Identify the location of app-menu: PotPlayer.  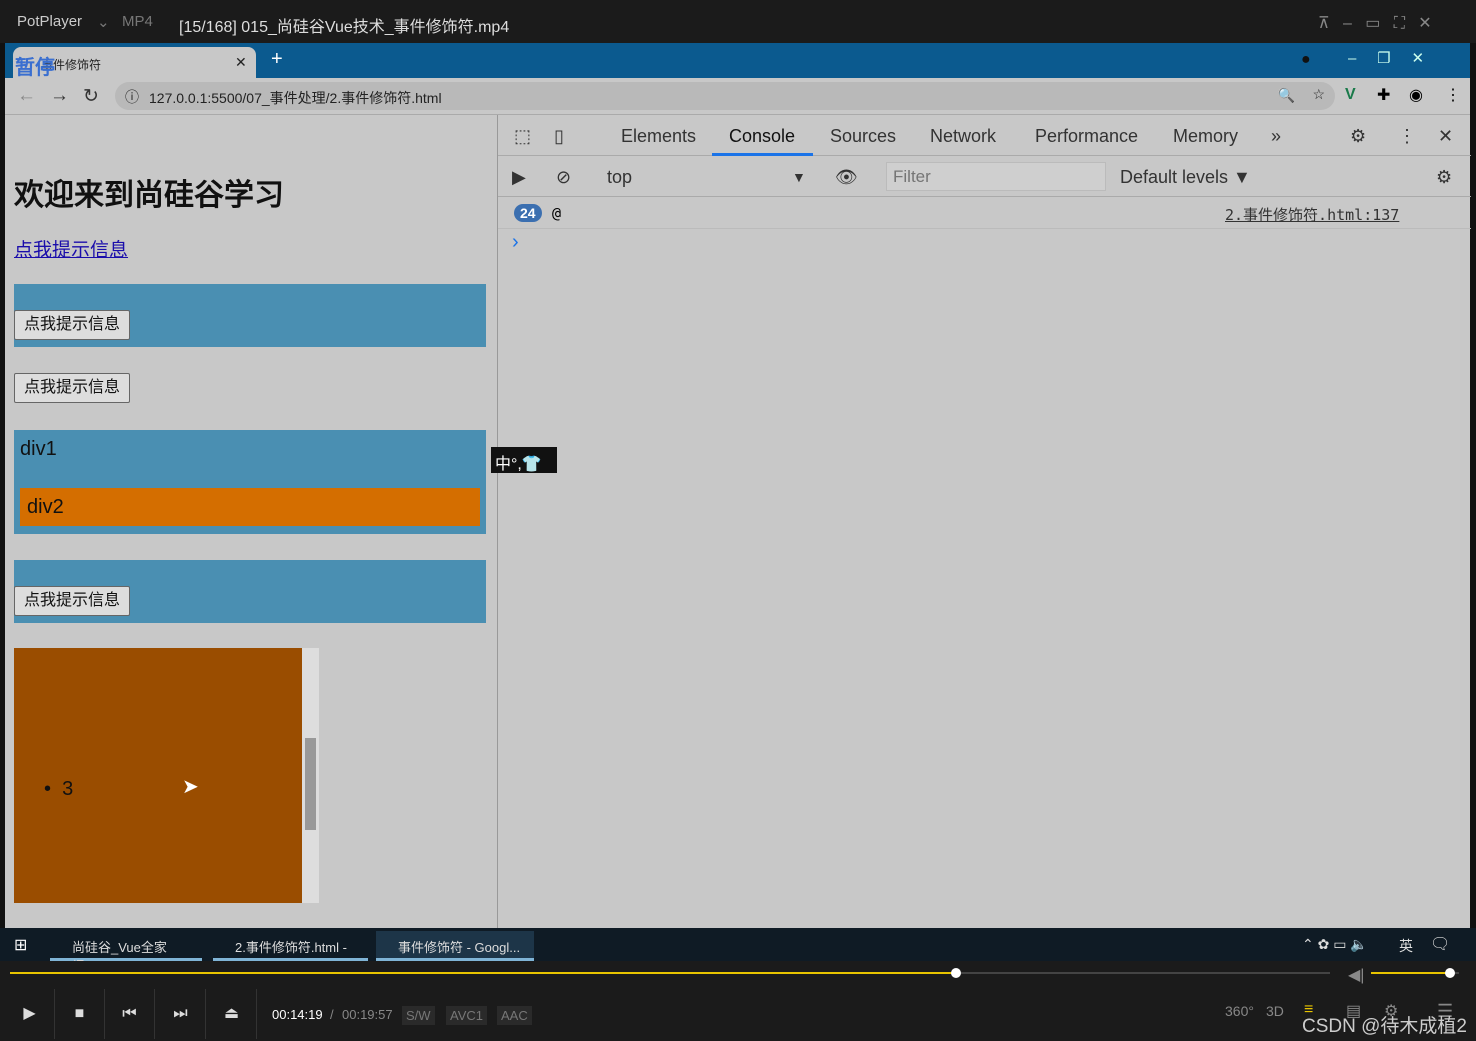
(49, 21).